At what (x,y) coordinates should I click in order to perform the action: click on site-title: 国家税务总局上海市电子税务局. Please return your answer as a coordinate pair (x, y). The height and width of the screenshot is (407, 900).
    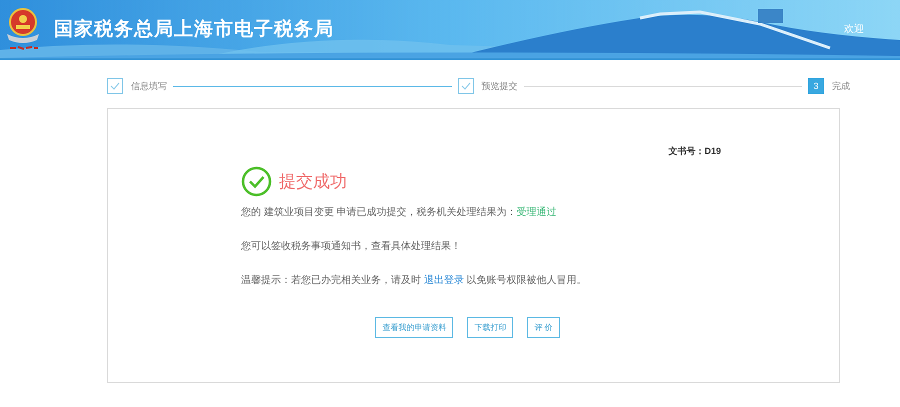
    Looking at the image, I should click on (194, 30).